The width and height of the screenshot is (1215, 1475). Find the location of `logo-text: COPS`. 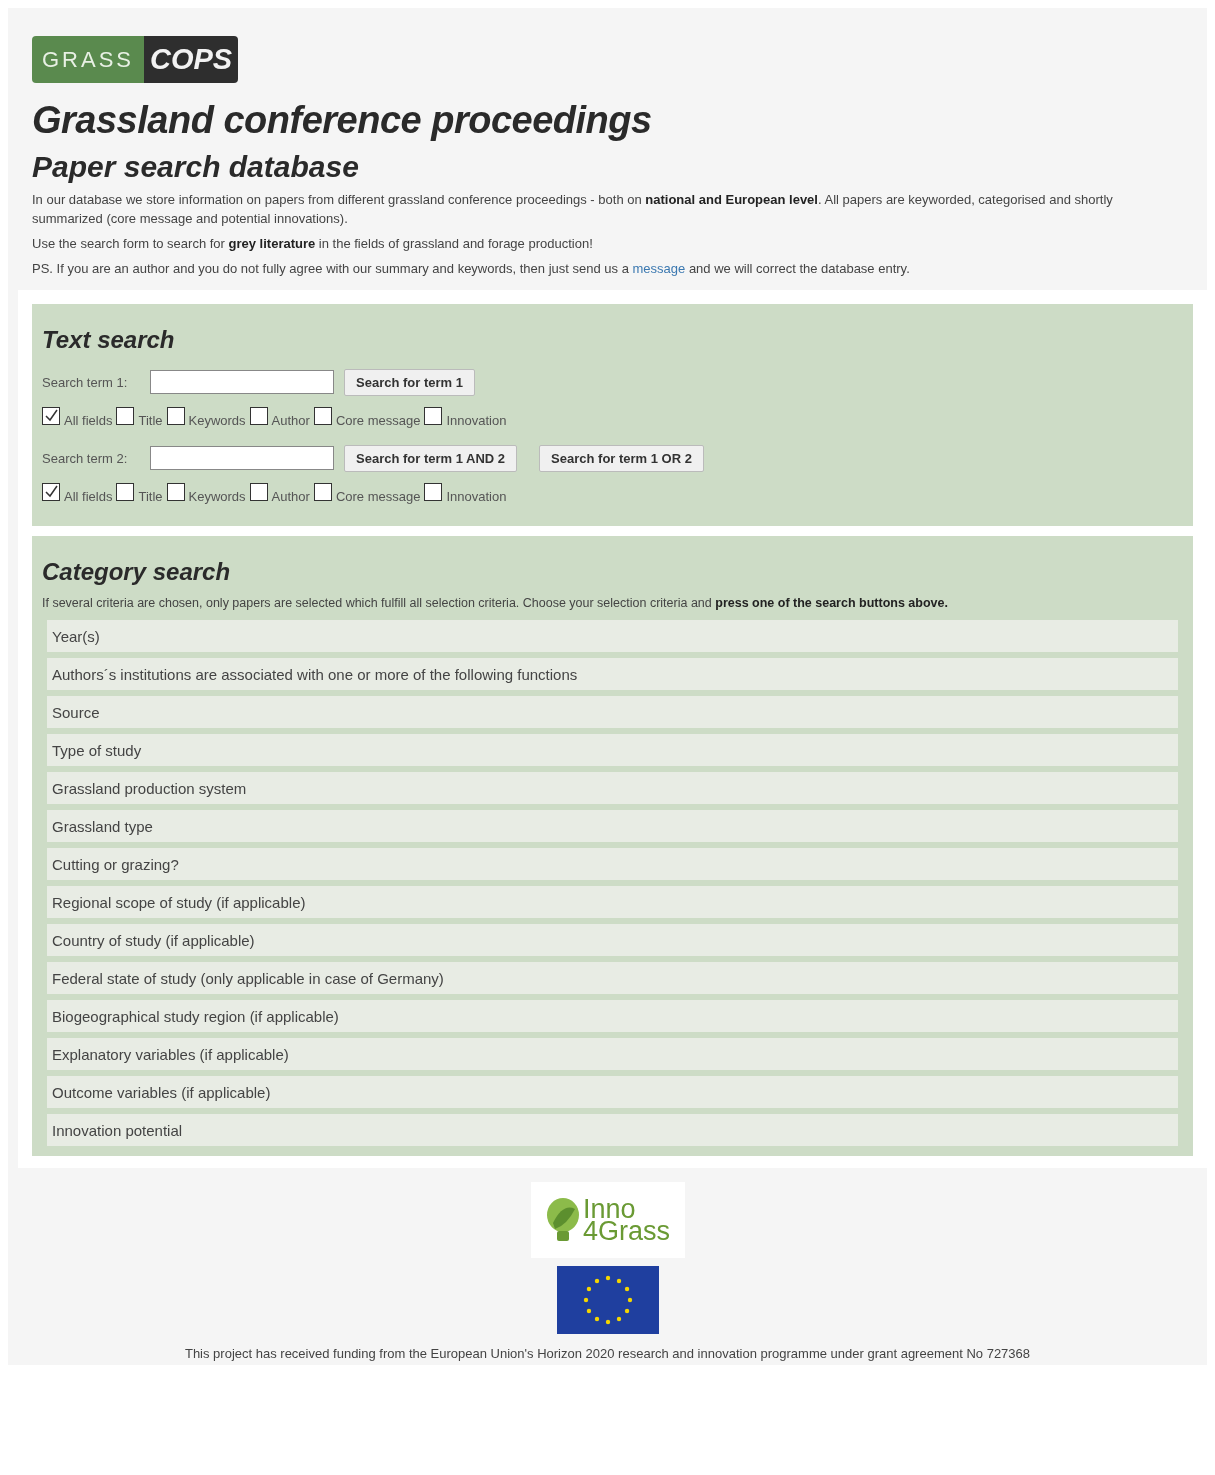

logo-text: COPS is located at coordinates (191, 59).